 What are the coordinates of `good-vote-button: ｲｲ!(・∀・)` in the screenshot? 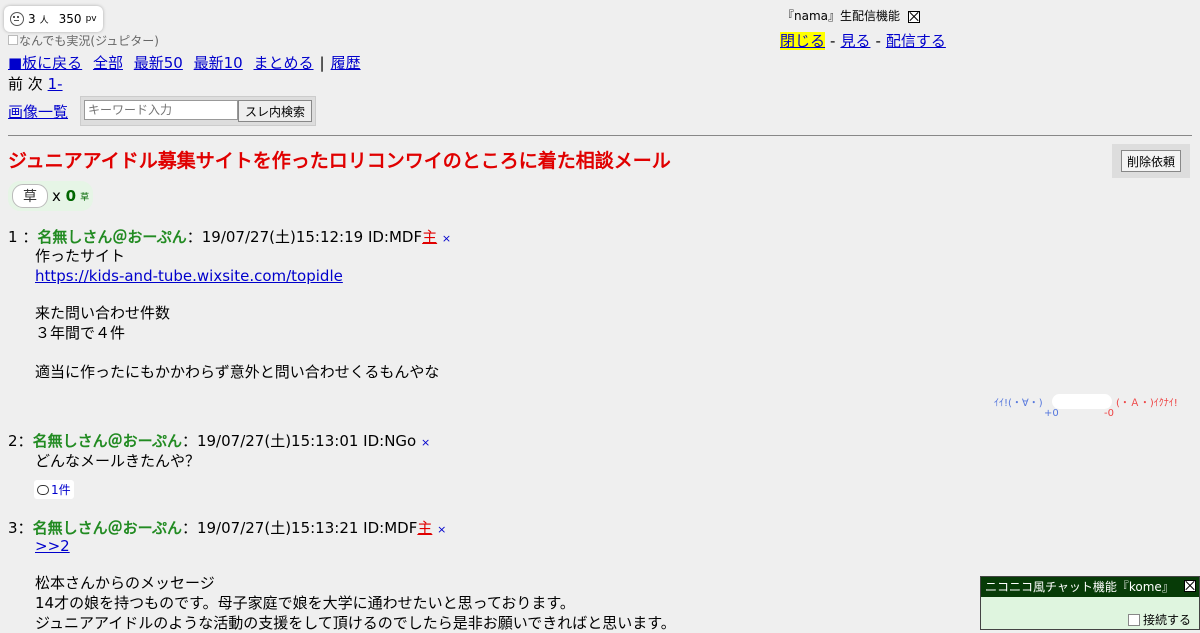 It's located at (1018, 401).